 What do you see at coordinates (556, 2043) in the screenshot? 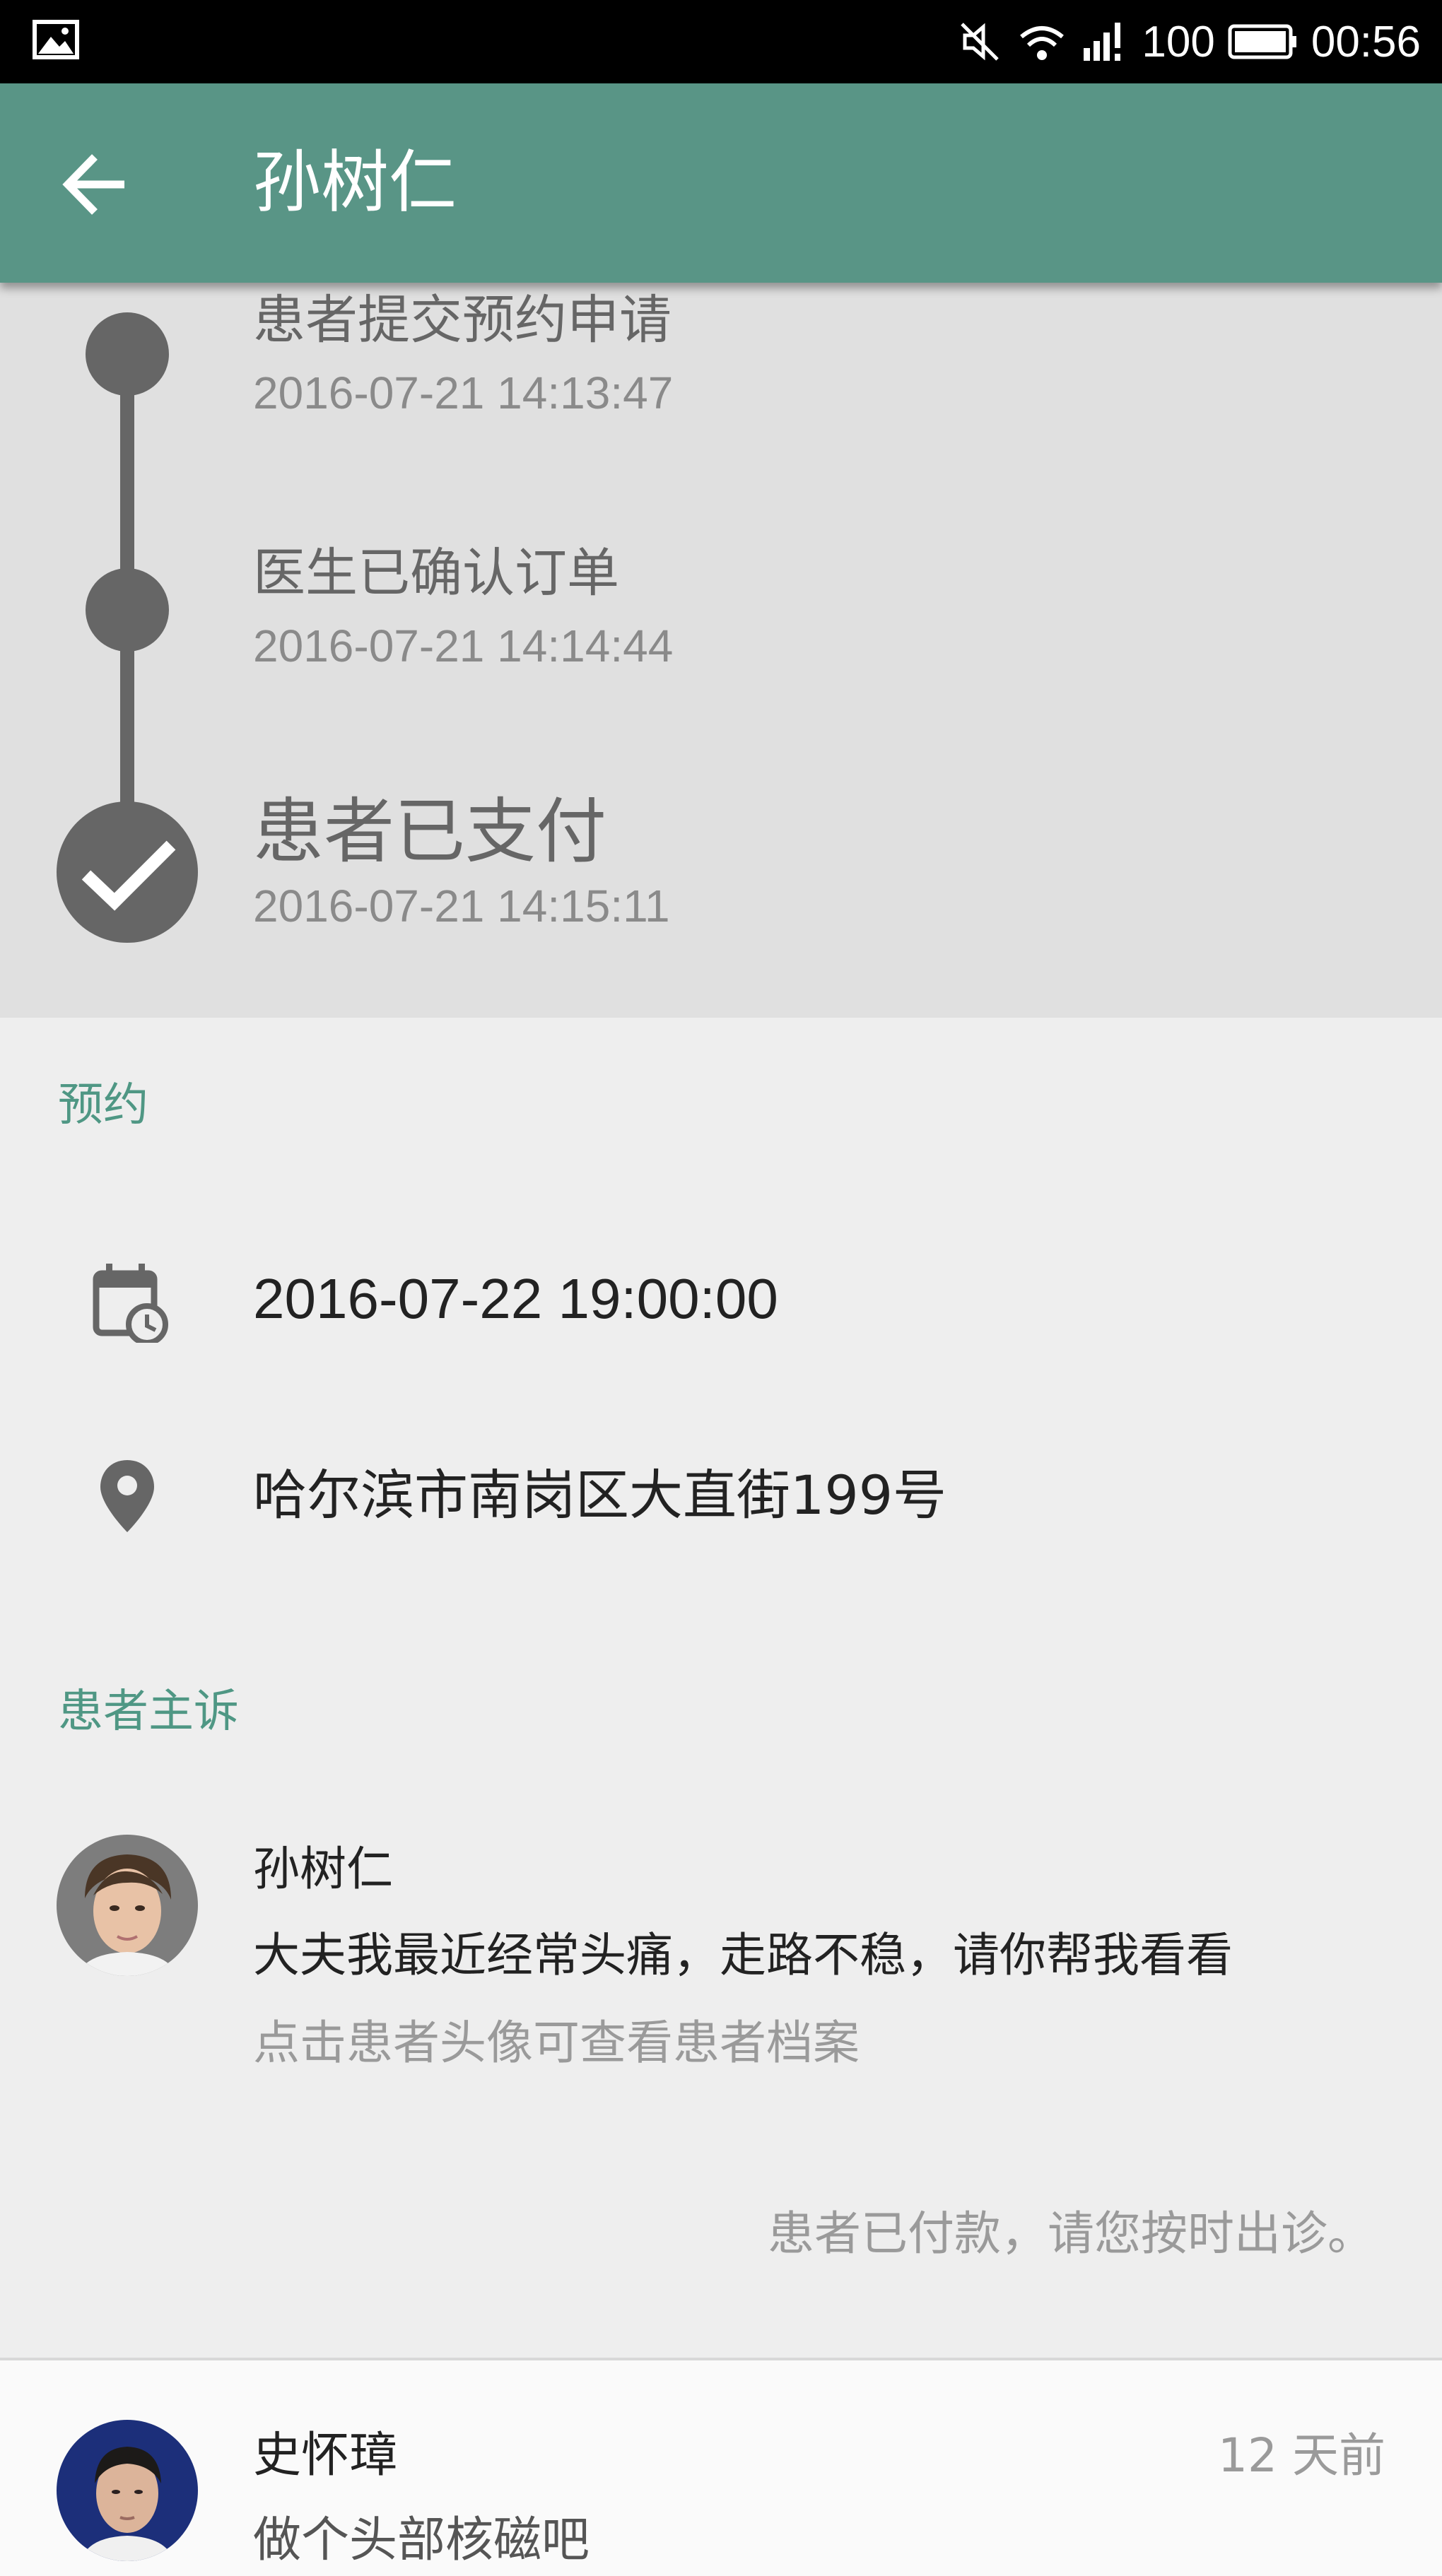
I see `avatar-hint: 点击患者头像可查看患者档案` at bounding box center [556, 2043].